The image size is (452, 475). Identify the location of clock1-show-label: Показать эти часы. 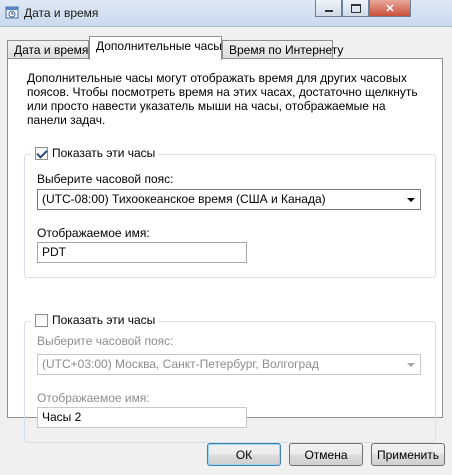
(104, 153).